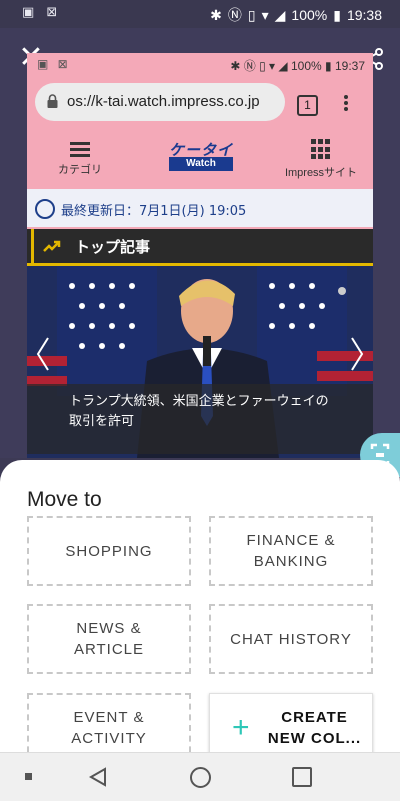  What do you see at coordinates (109, 728) in the screenshot?
I see `tile-label: EVENT & ACTIVITY` at bounding box center [109, 728].